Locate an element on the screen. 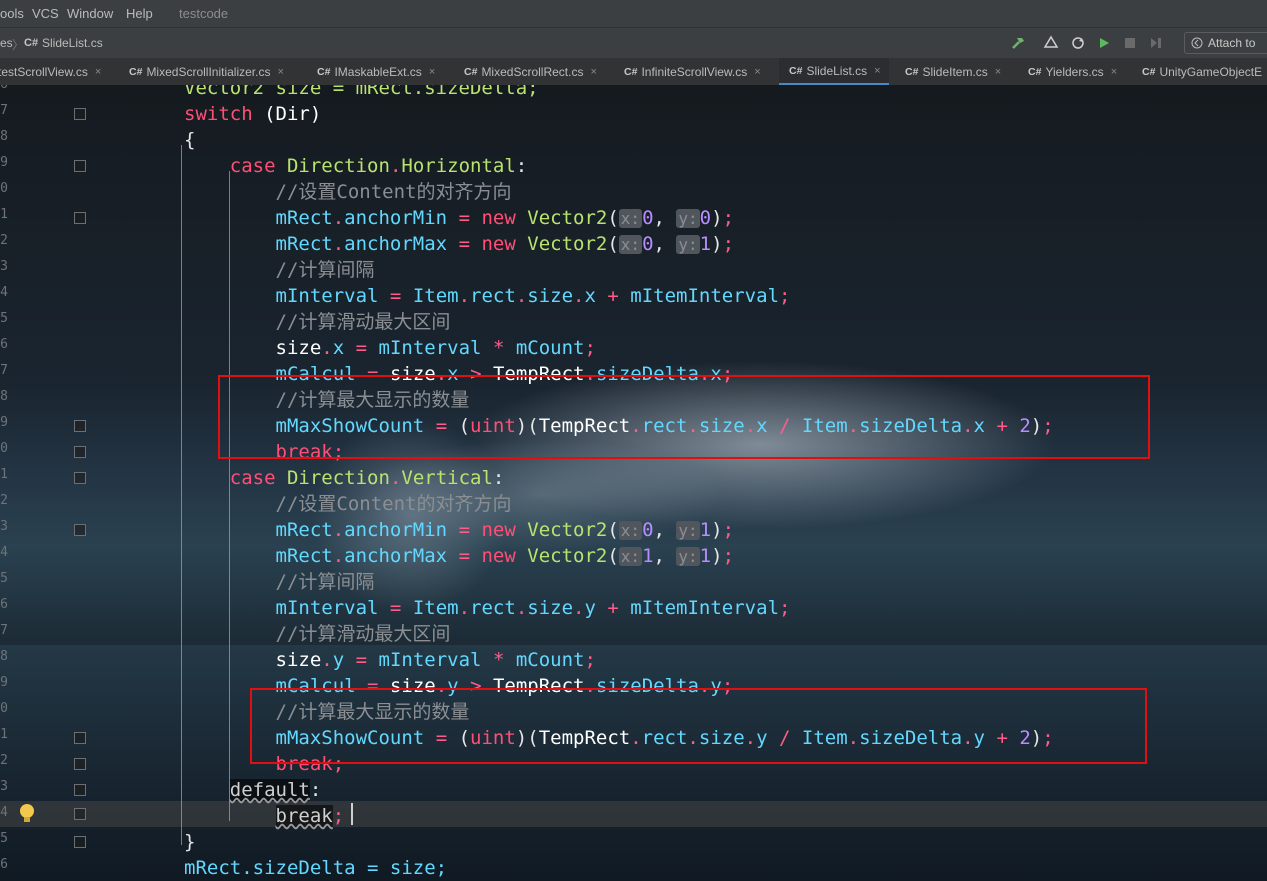  code-line: case Direction.Vertical: is located at coordinates (367, 478).